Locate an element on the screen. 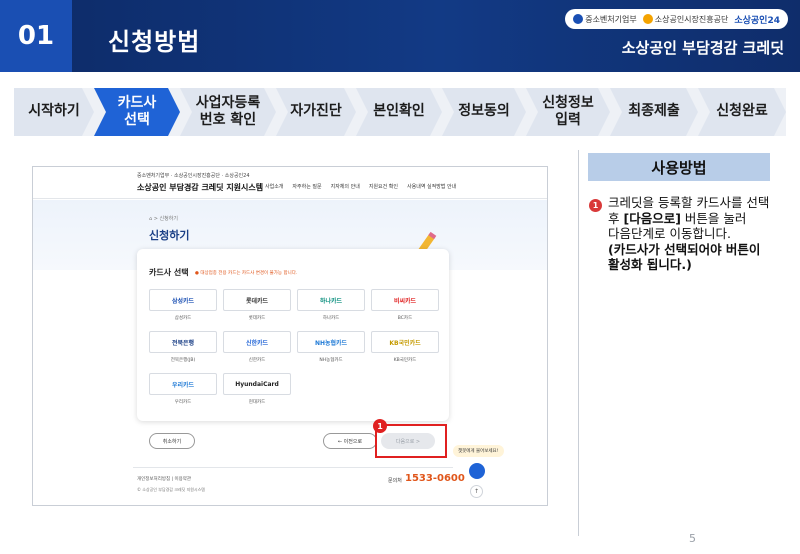 This screenshot has height=554, width=800. section-number: 01 is located at coordinates (36, 36).